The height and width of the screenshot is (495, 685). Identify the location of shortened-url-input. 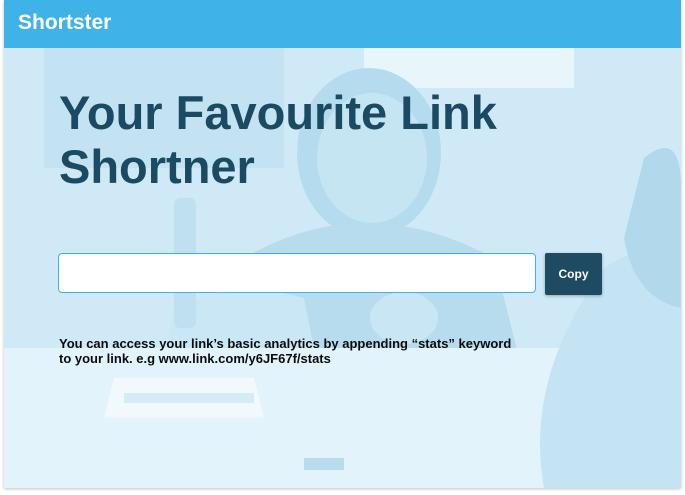
(297, 273).